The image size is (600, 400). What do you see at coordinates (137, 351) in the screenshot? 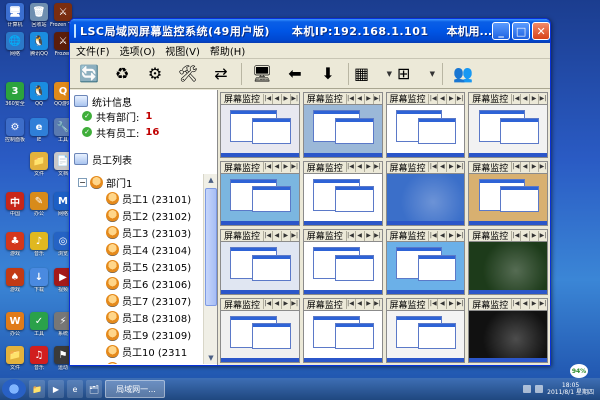
I see `employee-item: 员工10 (2311` at bounding box center [137, 351].